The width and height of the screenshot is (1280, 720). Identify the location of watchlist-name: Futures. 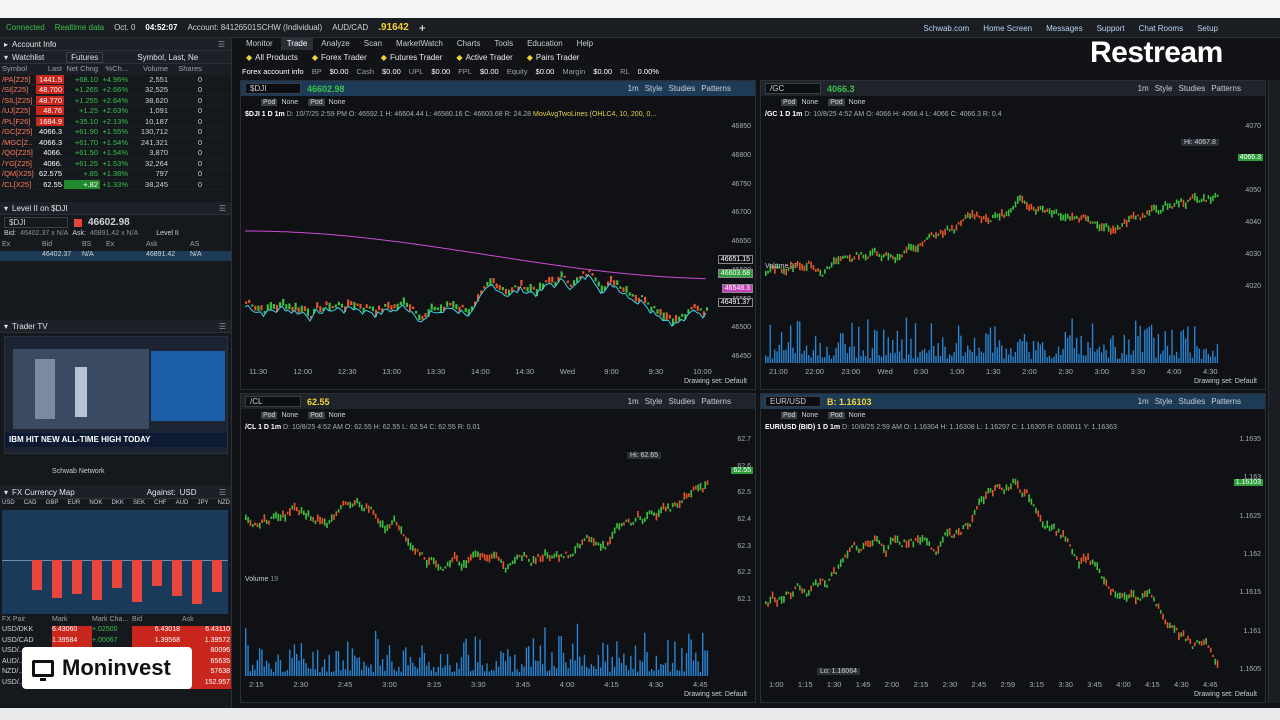
(85, 57).